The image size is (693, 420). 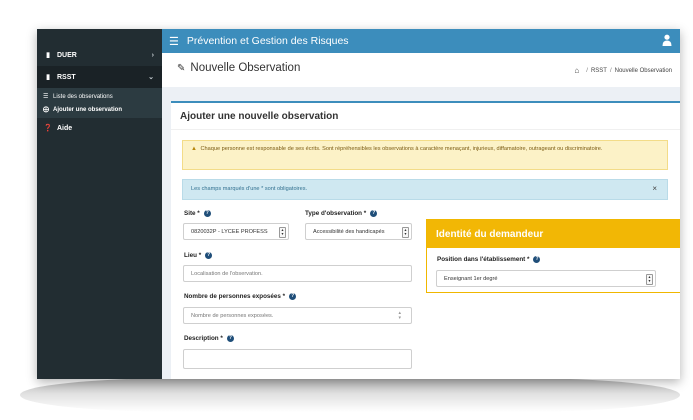 What do you see at coordinates (235, 296) in the screenshot?
I see `nb-personnes-label-text: Nombre de personnes exposées *` at bounding box center [235, 296].